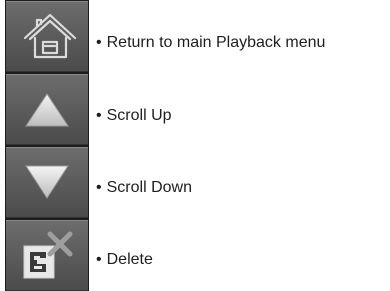  I want to click on delete-button, so click(47, 255).